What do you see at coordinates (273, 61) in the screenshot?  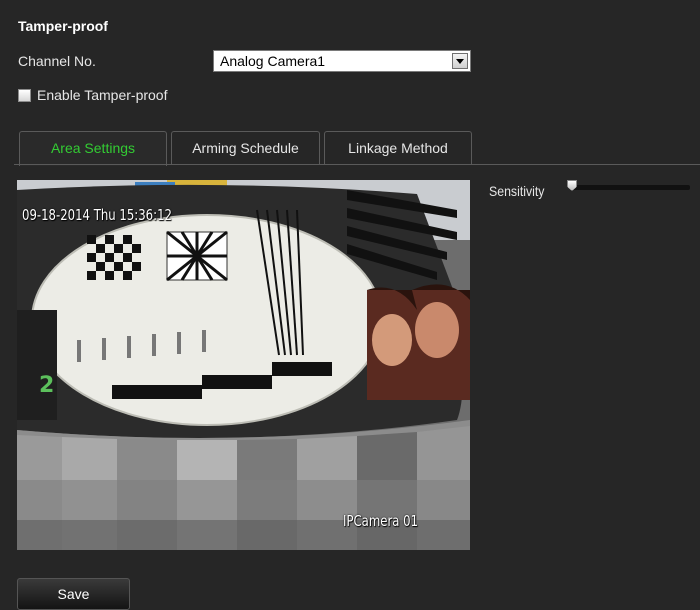 I see `channel-select-value: Analog Camera1` at bounding box center [273, 61].